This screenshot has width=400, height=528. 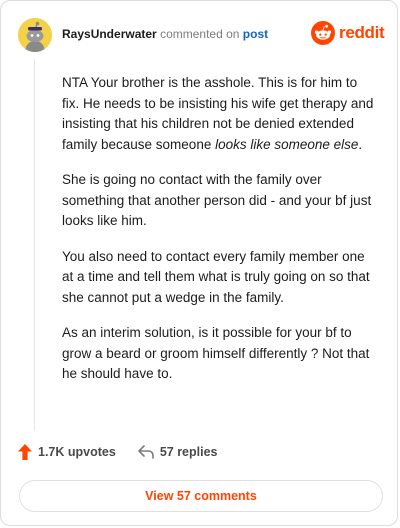 I want to click on replies-button: 57 replies, so click(x=178, y=452).